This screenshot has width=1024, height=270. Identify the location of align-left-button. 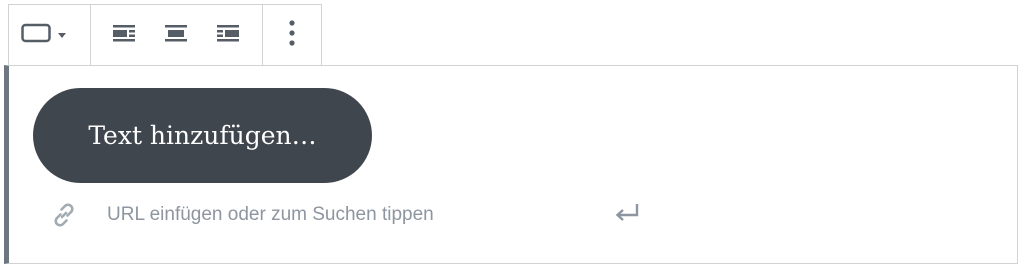
(124, 36).